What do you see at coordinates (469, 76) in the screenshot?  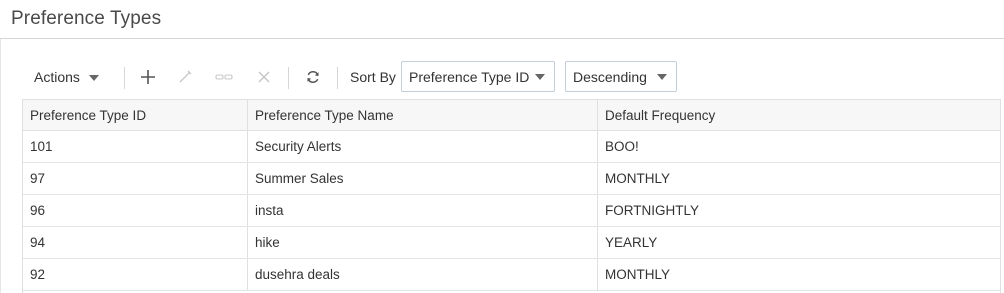 I see `sort-field-value: Preference Type ID` at bounding box center [469, 76].